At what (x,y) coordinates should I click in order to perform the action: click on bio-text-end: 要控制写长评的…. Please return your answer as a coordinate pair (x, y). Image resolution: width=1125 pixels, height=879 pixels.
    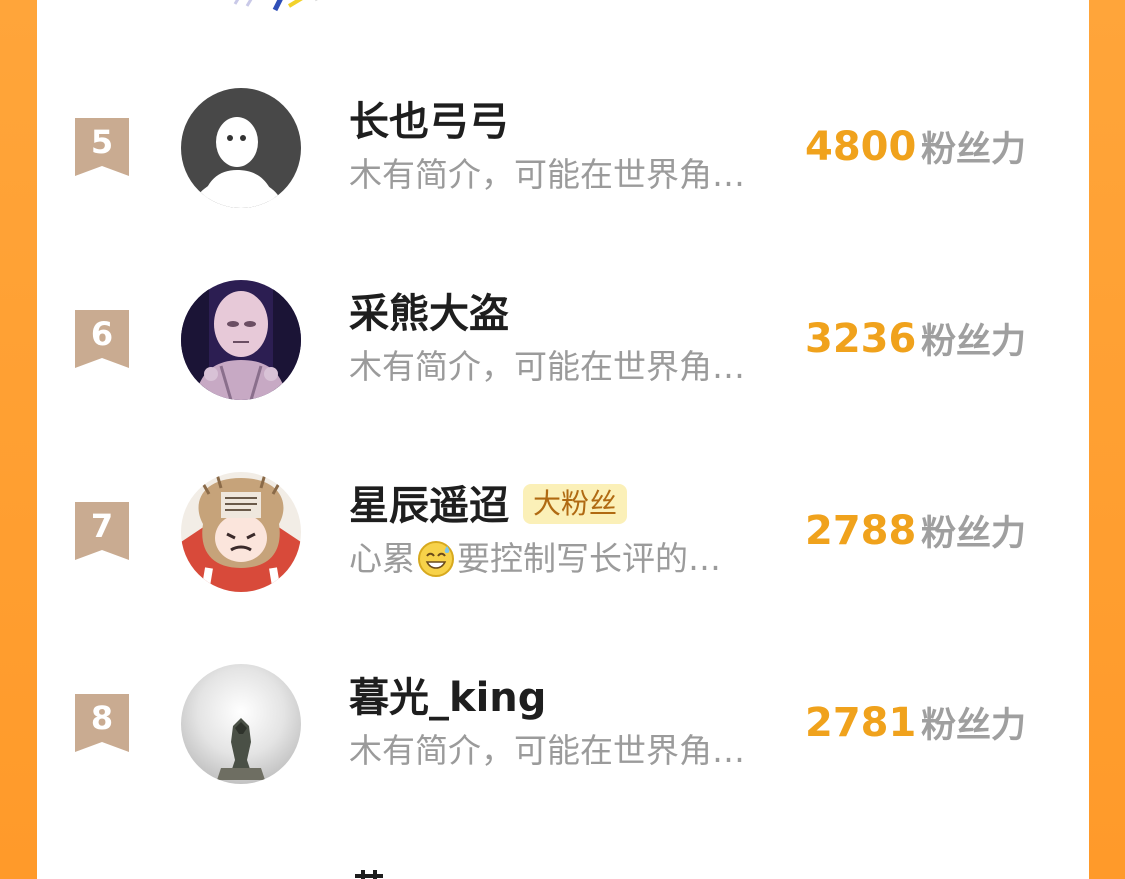
    Looking at the image, I should click on (589, 558).